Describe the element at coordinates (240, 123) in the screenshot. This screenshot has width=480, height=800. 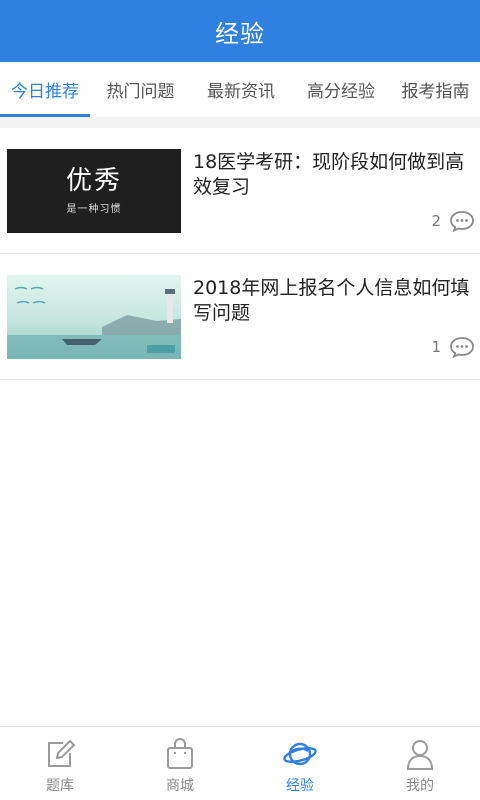
I see `section-divider` at that location.